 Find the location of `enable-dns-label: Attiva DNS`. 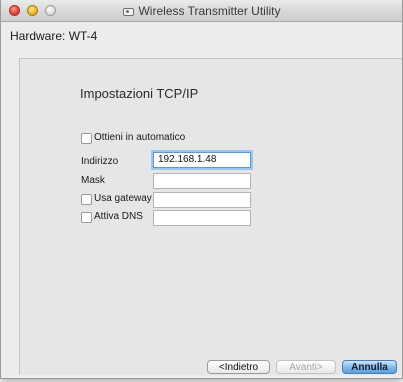

enable-dns-label: Attiva DNS is located at coordinates (118, 216).